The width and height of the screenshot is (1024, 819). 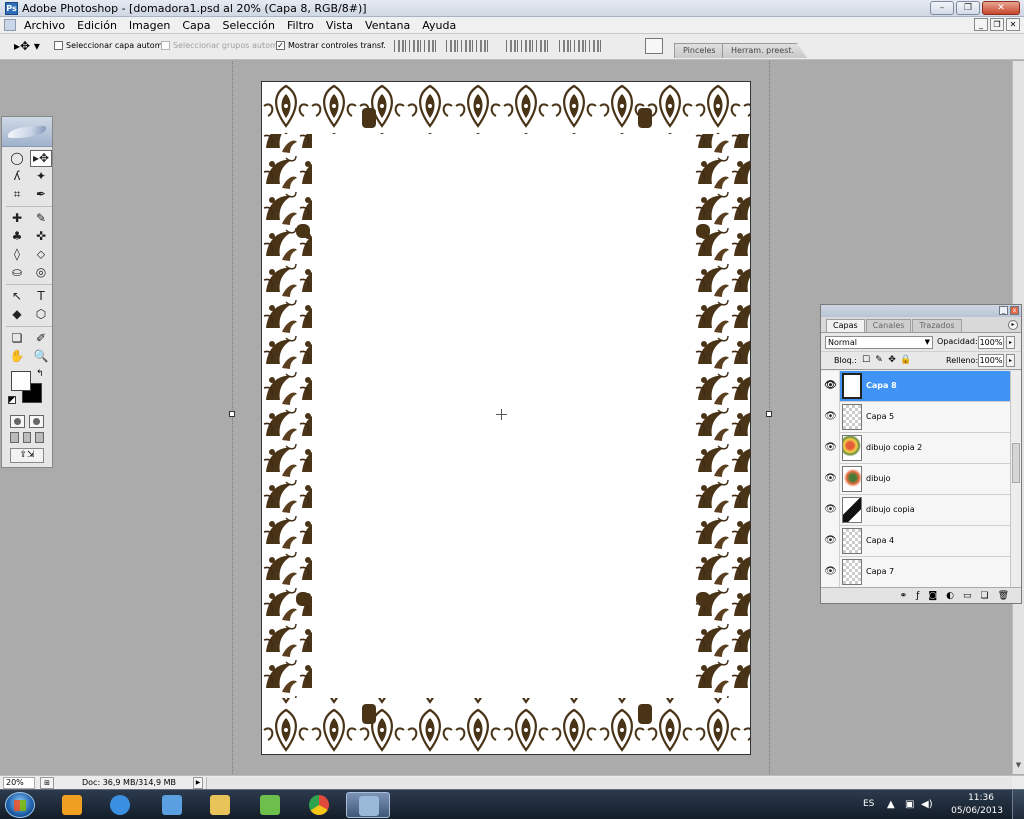 What do you see at coordinates (1013, 24) in the screenshot?
I see `doc-close-button: ✕` at bounding box center [1013, 24].